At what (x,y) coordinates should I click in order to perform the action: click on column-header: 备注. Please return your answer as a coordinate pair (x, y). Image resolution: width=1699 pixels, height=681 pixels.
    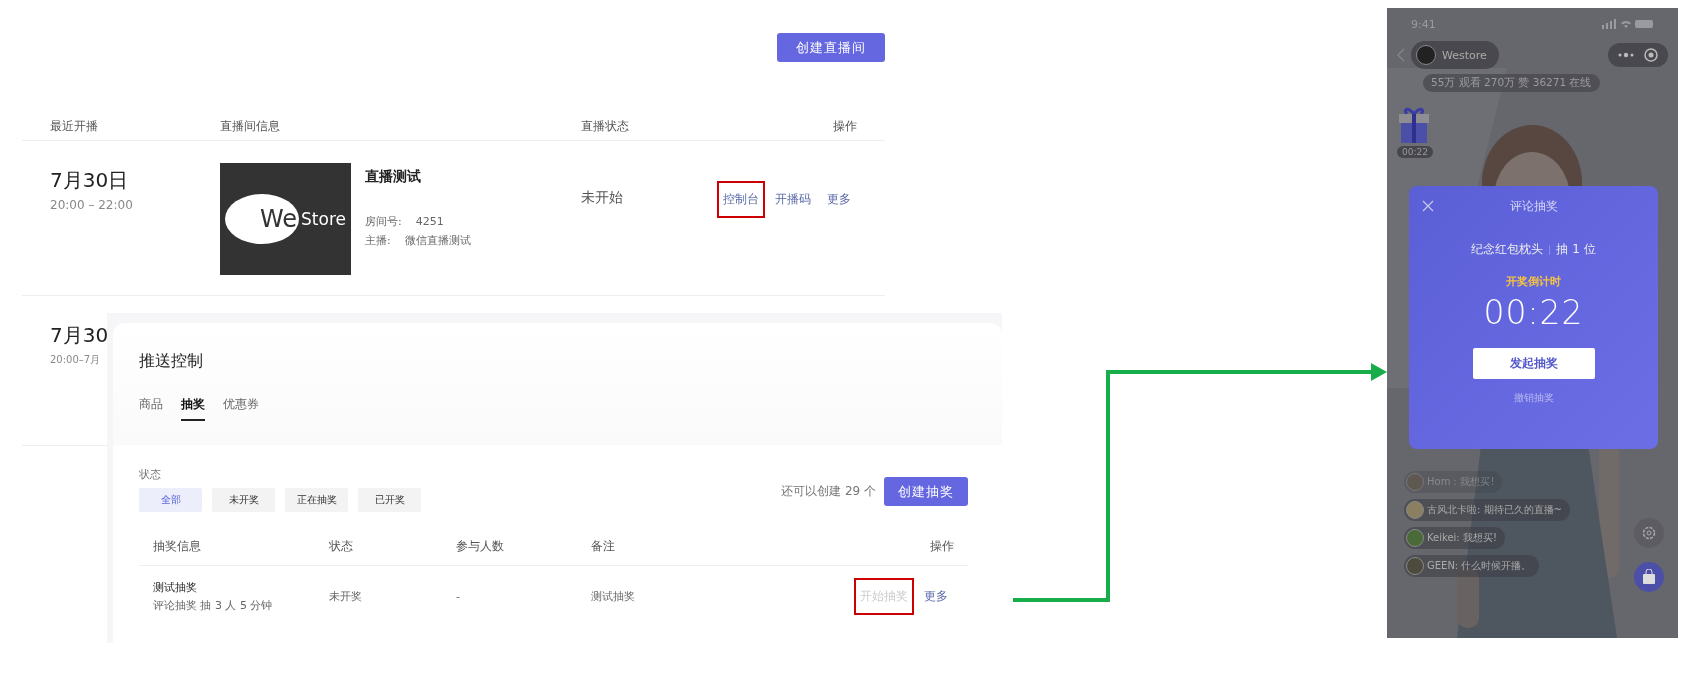
    Looking at the image, I should click on (603, 546).